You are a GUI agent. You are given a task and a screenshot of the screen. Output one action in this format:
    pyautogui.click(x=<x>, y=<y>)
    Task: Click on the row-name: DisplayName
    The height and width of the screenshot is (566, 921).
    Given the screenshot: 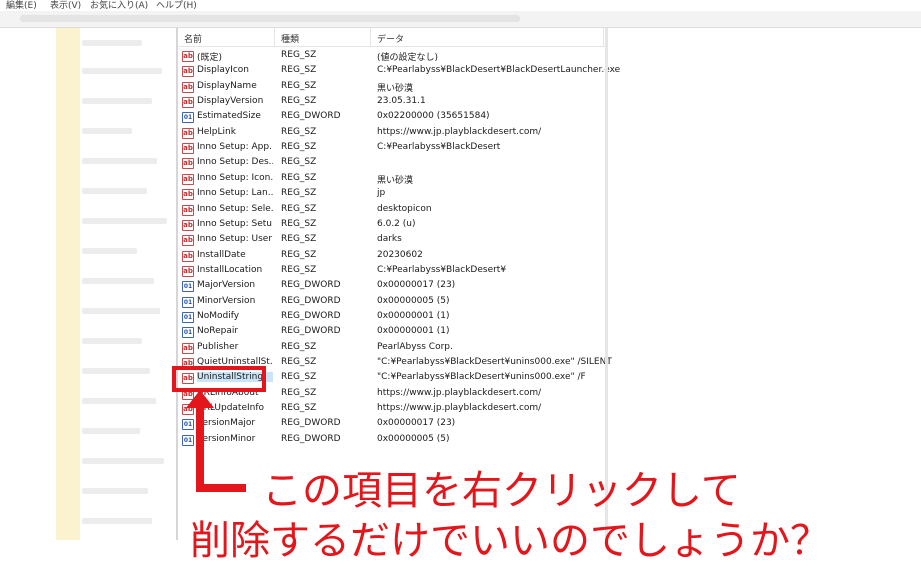 What is the action you would take?
    pyautogui.click(x=227, y=85)
    